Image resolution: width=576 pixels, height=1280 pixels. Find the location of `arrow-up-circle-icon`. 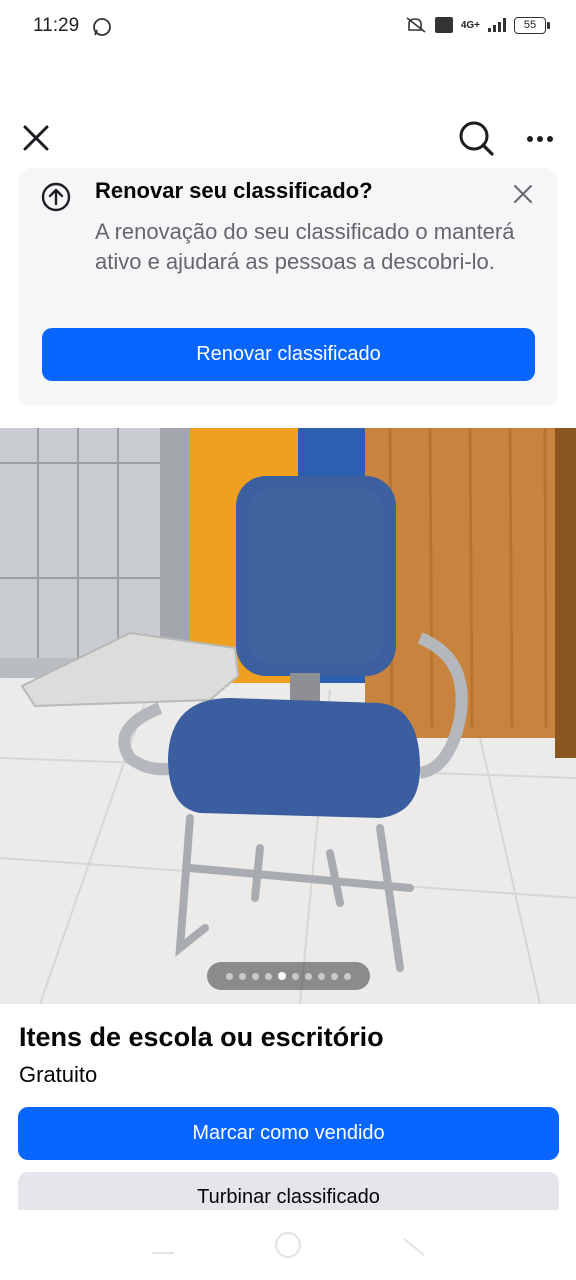

arrow-up-circle-icon is located at coordinates (56, 197).